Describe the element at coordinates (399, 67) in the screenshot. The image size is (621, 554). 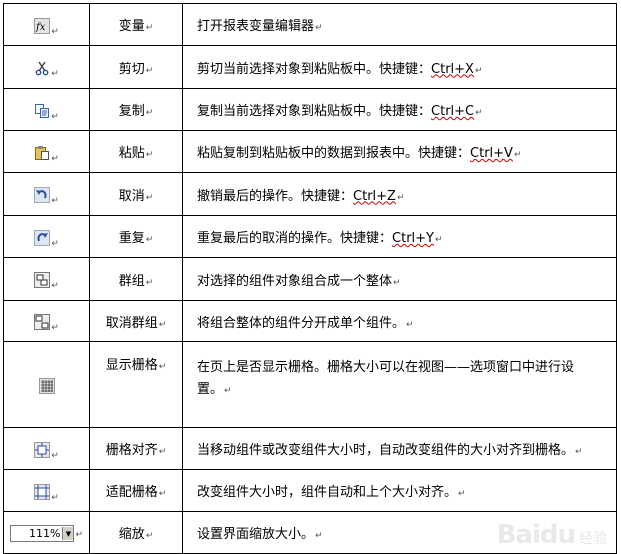
I see `command-description: 剪切当前选择对象到粘贴板中。快捷键：Ctrl+X↵` at that location.